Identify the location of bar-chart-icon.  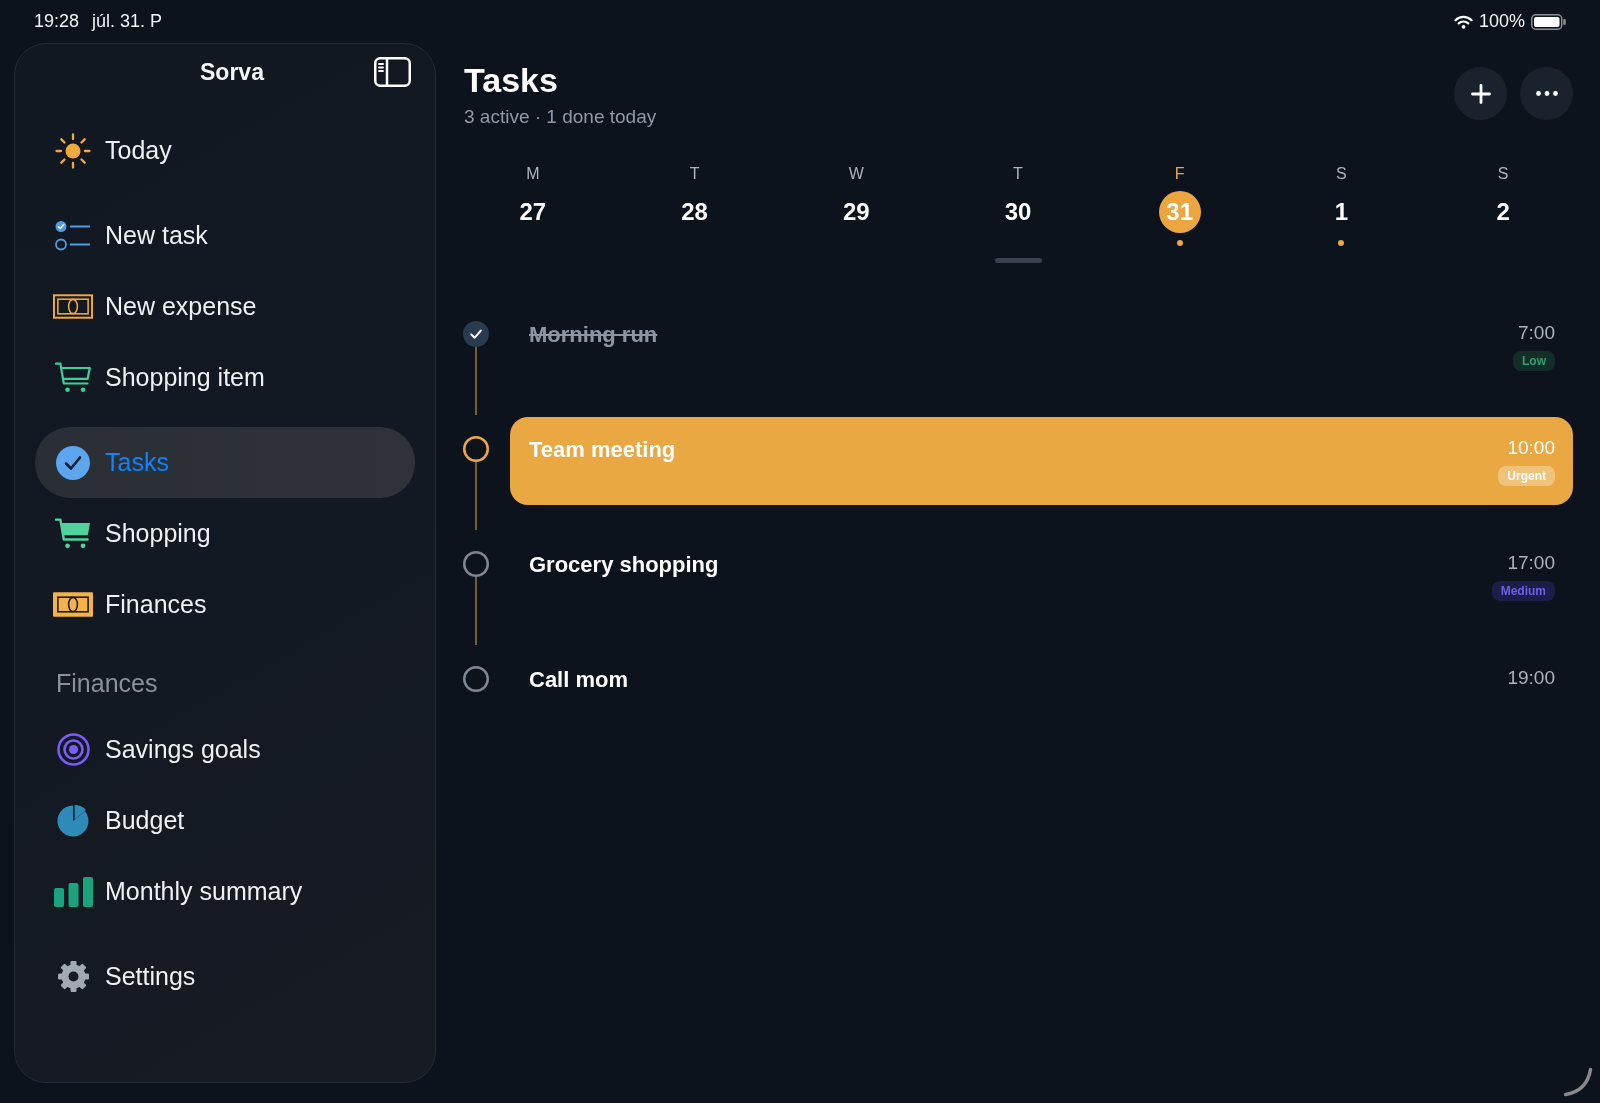
(73, 891).